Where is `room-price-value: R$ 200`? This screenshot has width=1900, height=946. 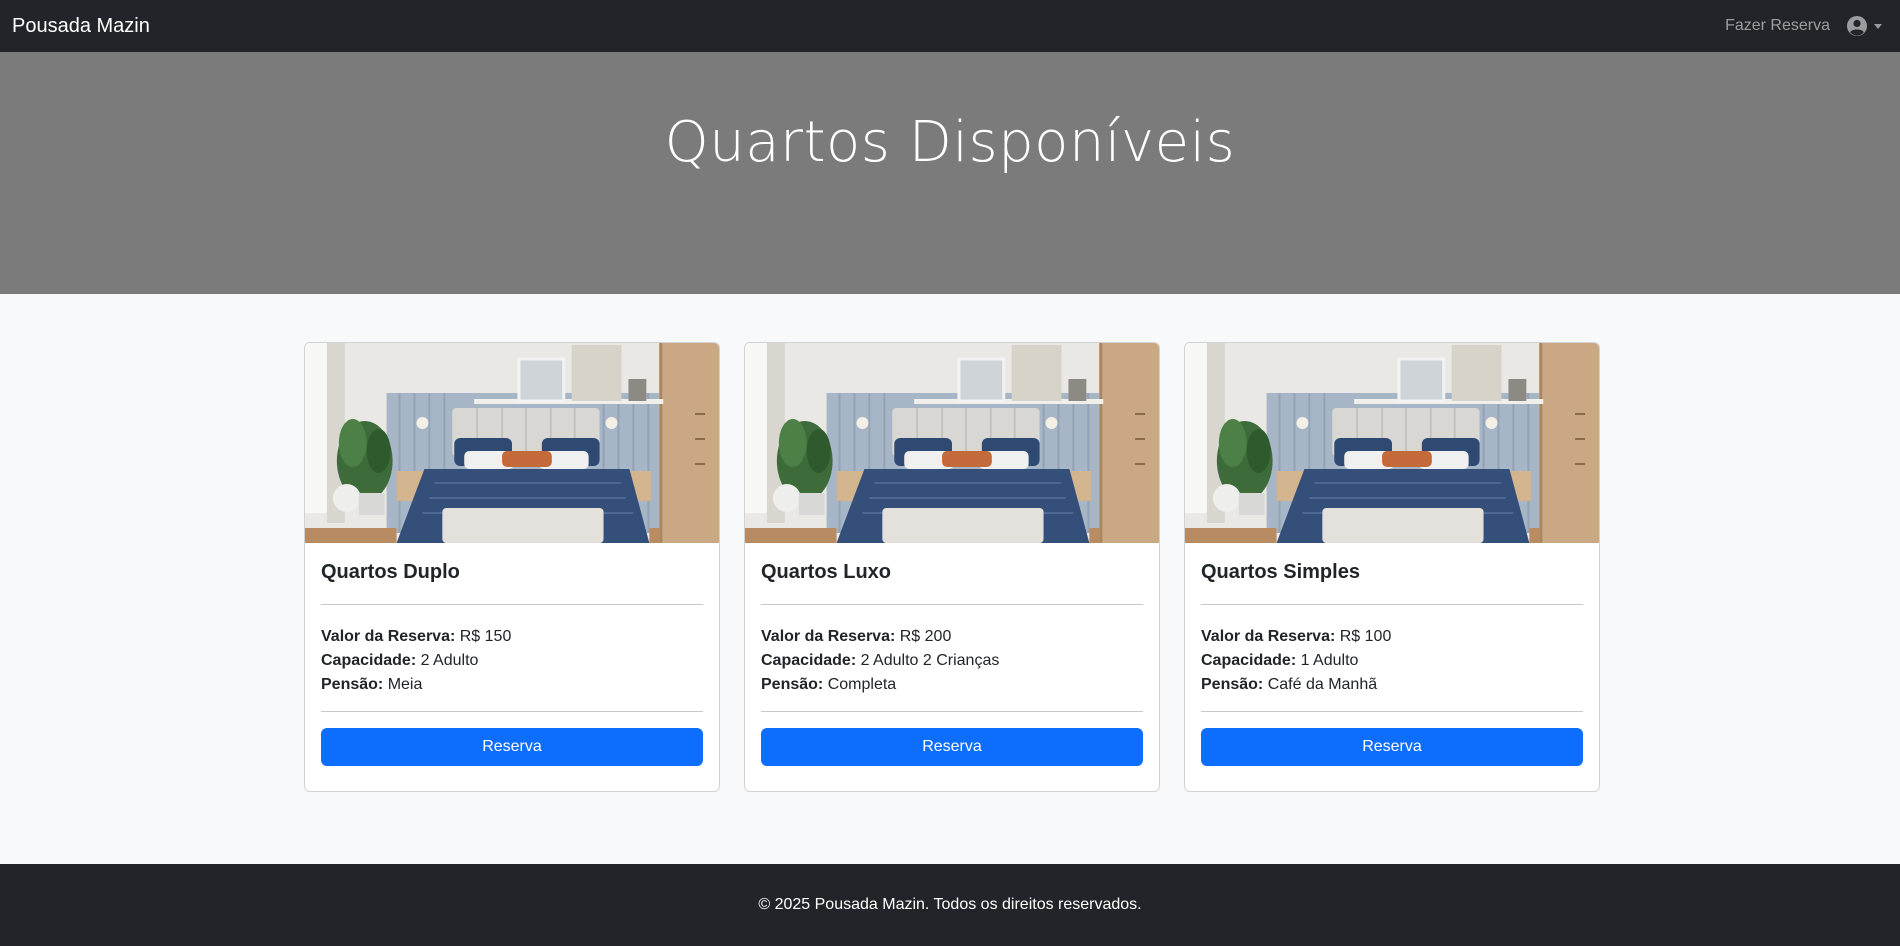 room-price-value: R$ 200 is located at coordinates (925, 636).